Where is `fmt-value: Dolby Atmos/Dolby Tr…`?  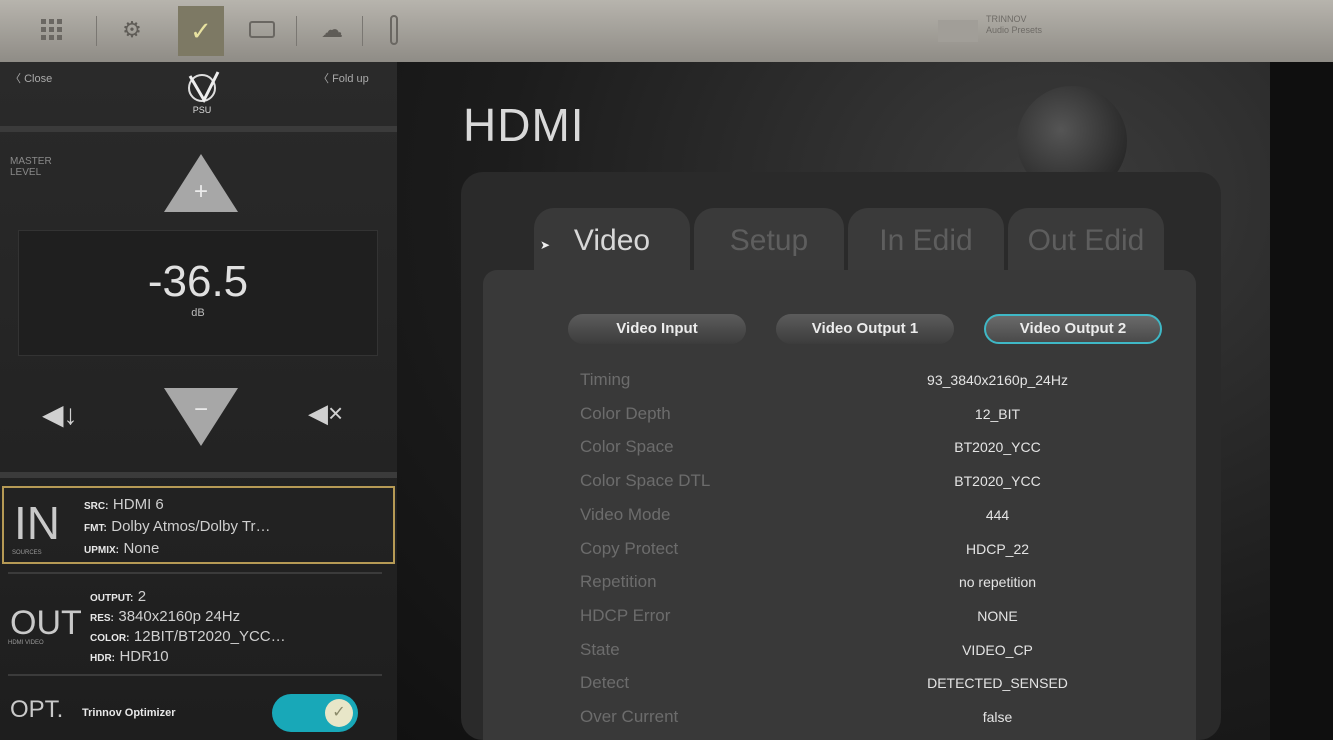
fmt-value: Dolby Atmos/Dolby Tr… is located at coordinates (191, 526).